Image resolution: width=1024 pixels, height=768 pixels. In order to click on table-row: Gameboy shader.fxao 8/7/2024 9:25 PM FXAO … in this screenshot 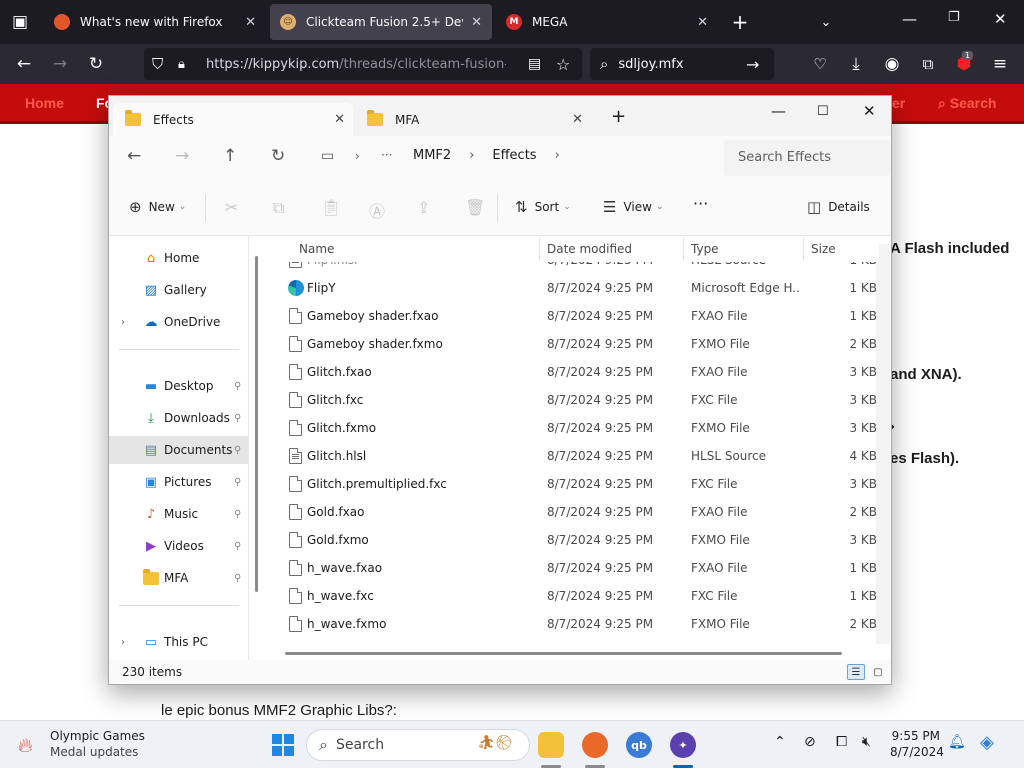, I will do `click(574, 316)`.